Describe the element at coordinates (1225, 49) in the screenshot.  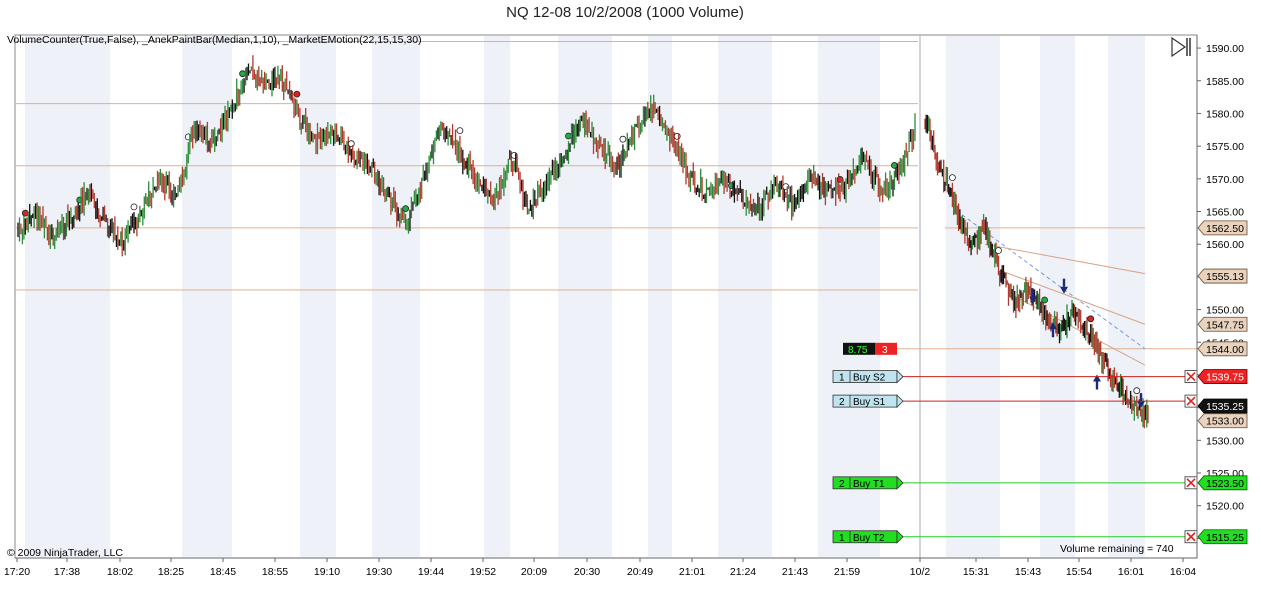
I see `y-tick-label: 1590.00` at that location.